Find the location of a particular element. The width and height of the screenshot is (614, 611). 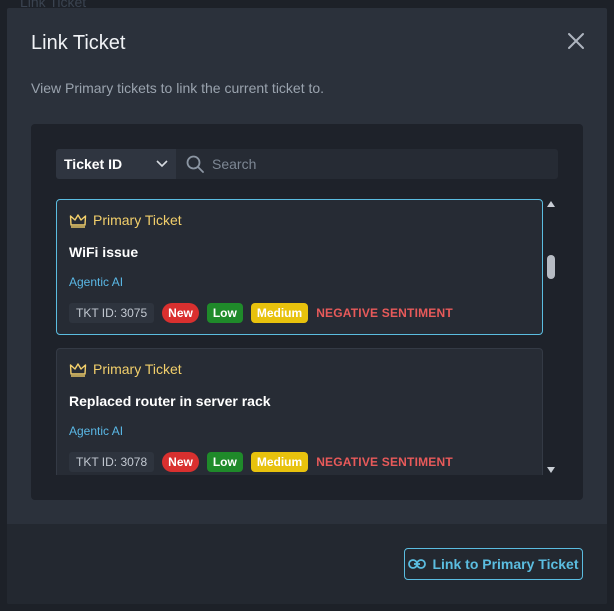

link-icon is located at coordinates (417, 564).